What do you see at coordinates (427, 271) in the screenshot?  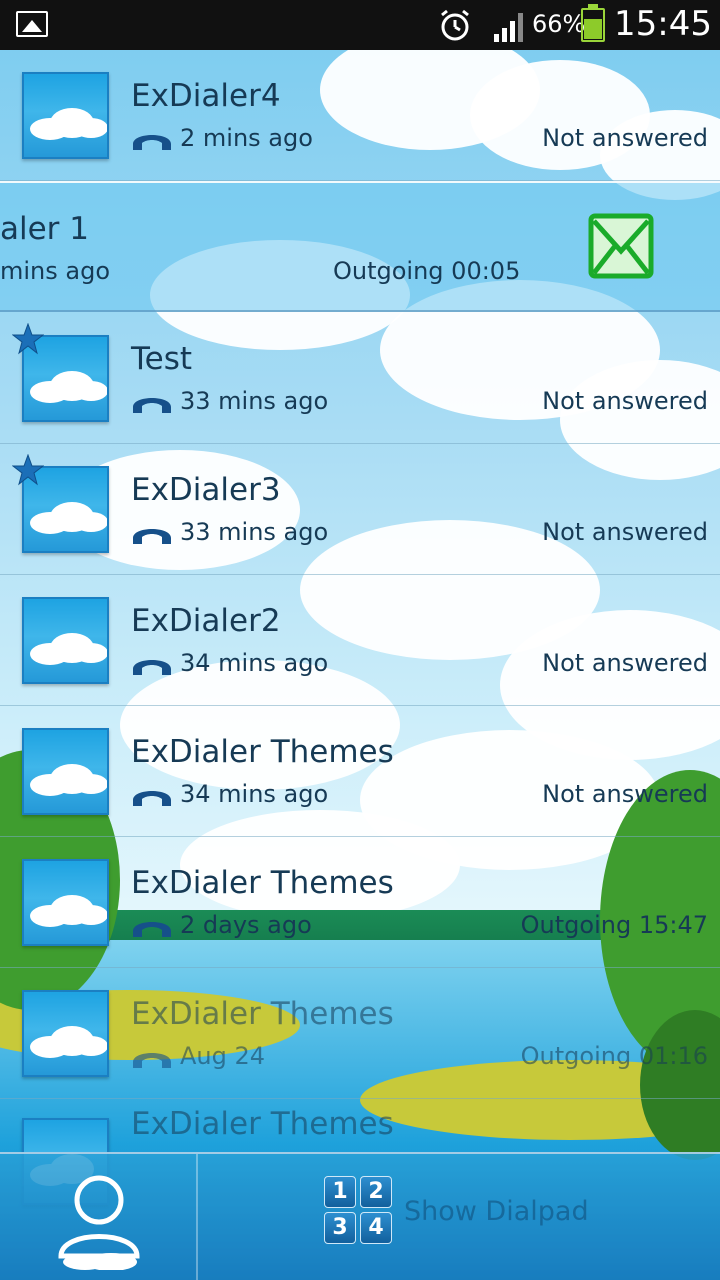 I see `call-status: Outgoing 00:05` at bounding box center [427, 271].